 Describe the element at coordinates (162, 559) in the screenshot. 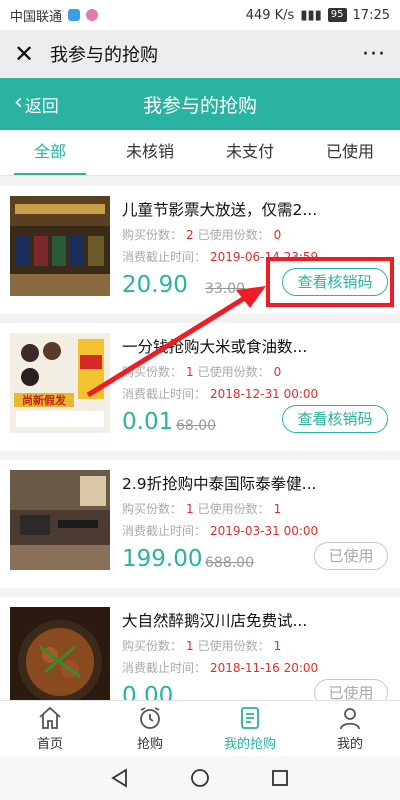

I see `deal-price: 199.00` at that location.